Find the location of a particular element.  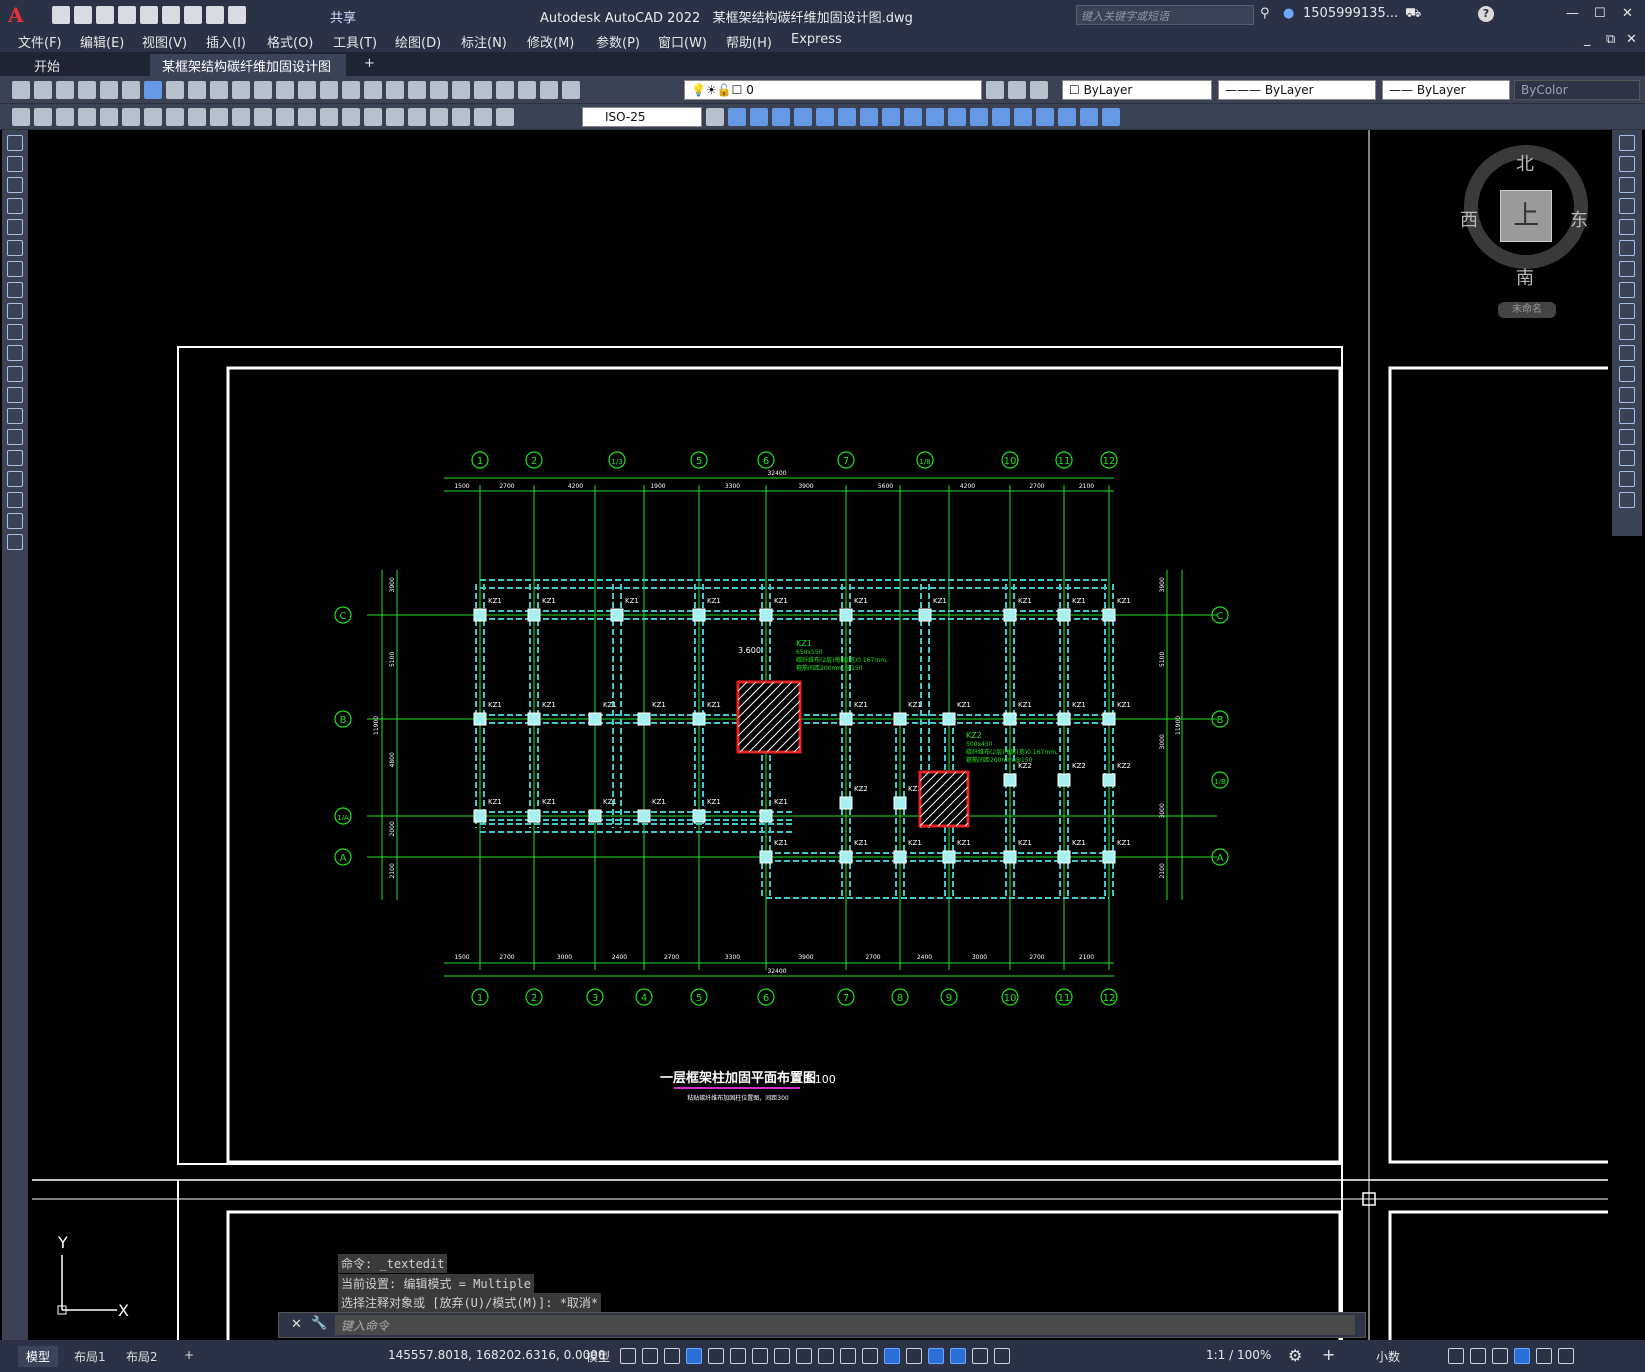

slice-icon is located at coordinates (935, 117).